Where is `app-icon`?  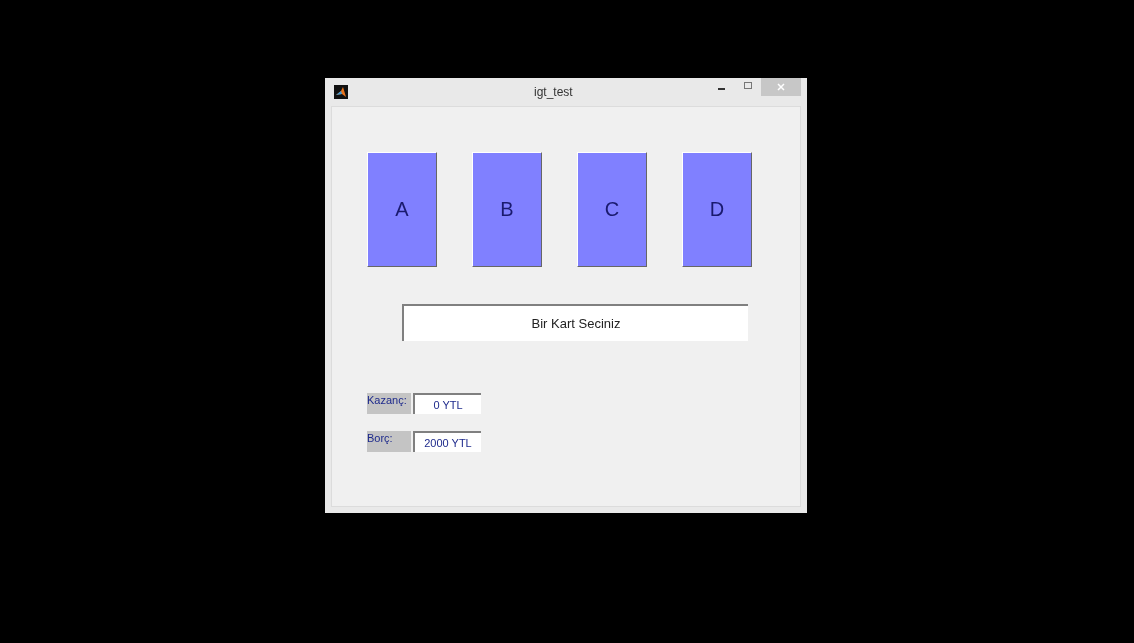 app-icon is located at coordinates (341, 92).